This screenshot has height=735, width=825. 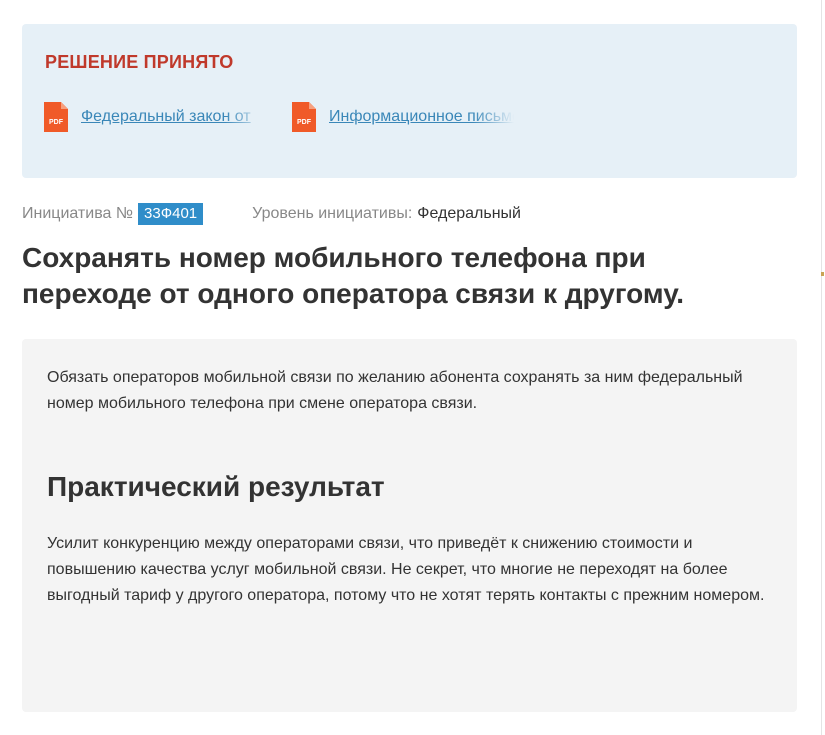 I want to click on document-link-federal-law: PDF Федеральный закон от, so click(x=155, y=117).